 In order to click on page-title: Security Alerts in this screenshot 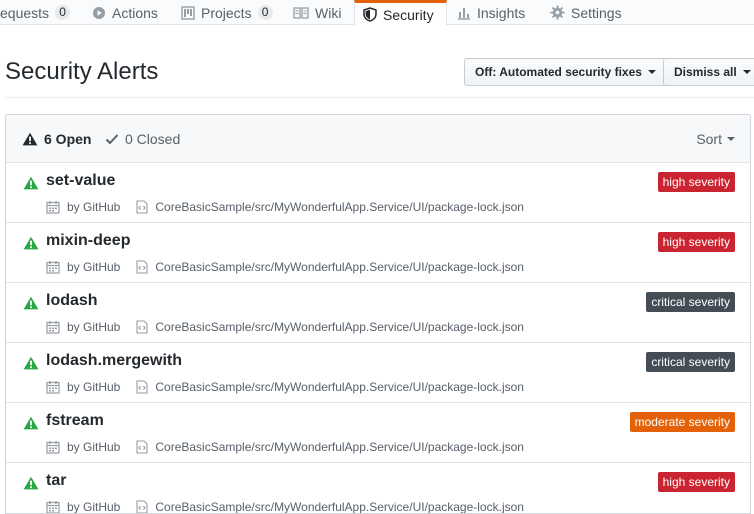, I will do `click(82, 71)`.